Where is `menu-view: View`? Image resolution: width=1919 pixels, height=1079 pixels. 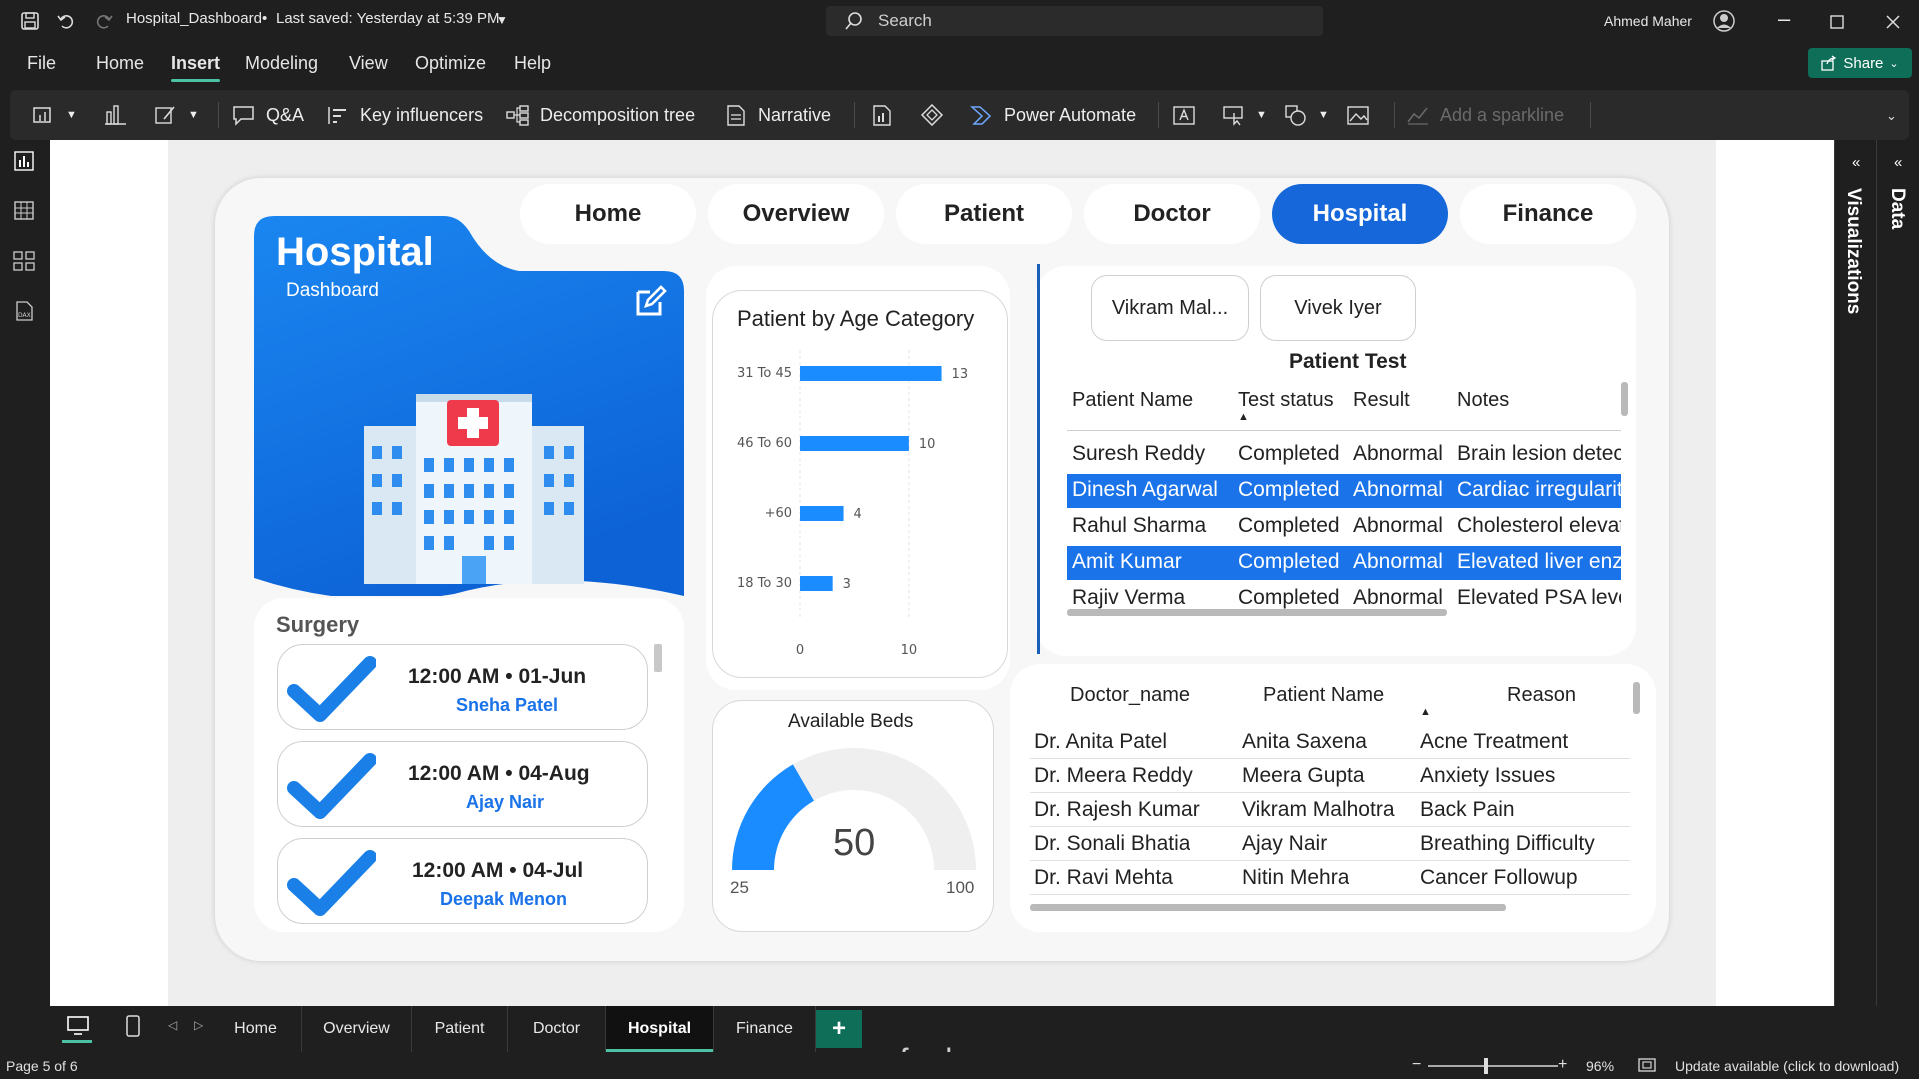 menu-view: View is located at coordinates (368, 63).